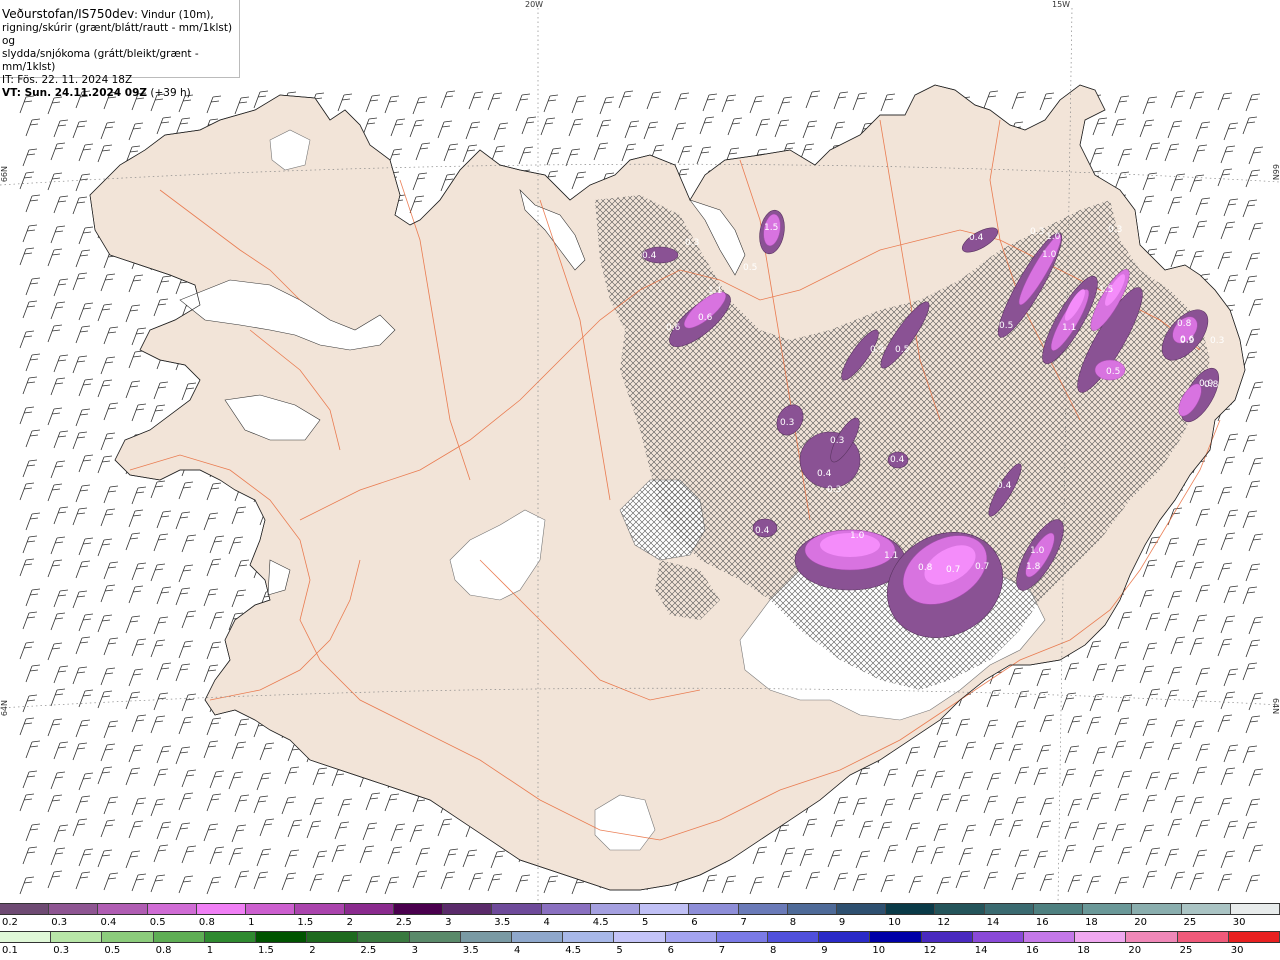 The image size is (1280, 960). What do you see at coordinates (1042, 922) in the screenshot?
I see `snow-legend-label: 16` at bounding box center [1042, 922].